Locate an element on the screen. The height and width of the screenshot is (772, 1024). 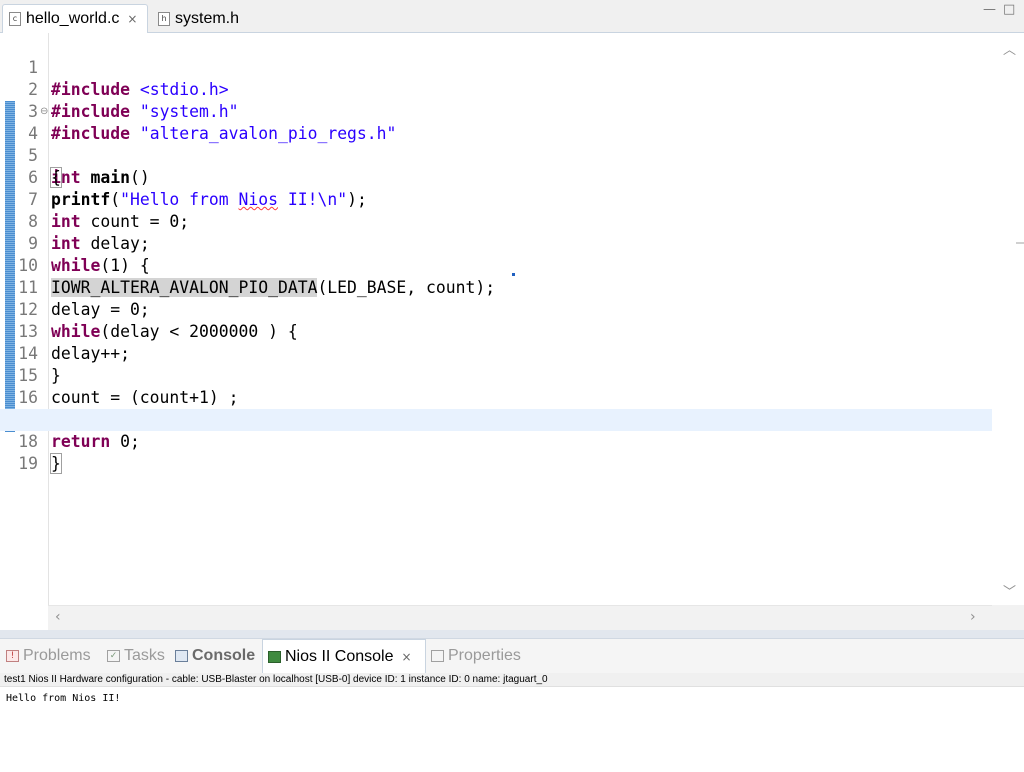
tab-nios-ii-console: Nios II Console × is located at coordinates (344, 656).